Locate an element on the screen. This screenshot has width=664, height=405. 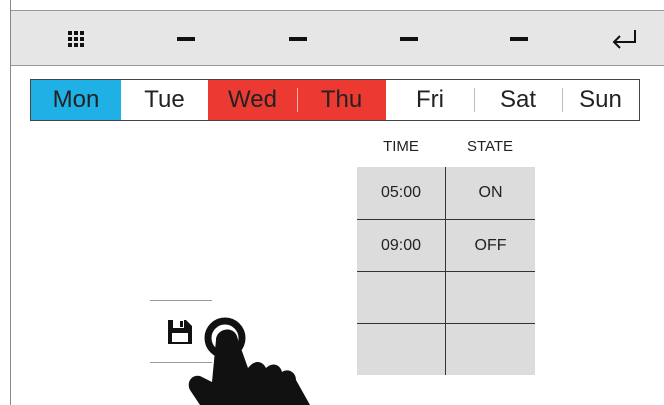
back-button is located at coordinates (624, 39).